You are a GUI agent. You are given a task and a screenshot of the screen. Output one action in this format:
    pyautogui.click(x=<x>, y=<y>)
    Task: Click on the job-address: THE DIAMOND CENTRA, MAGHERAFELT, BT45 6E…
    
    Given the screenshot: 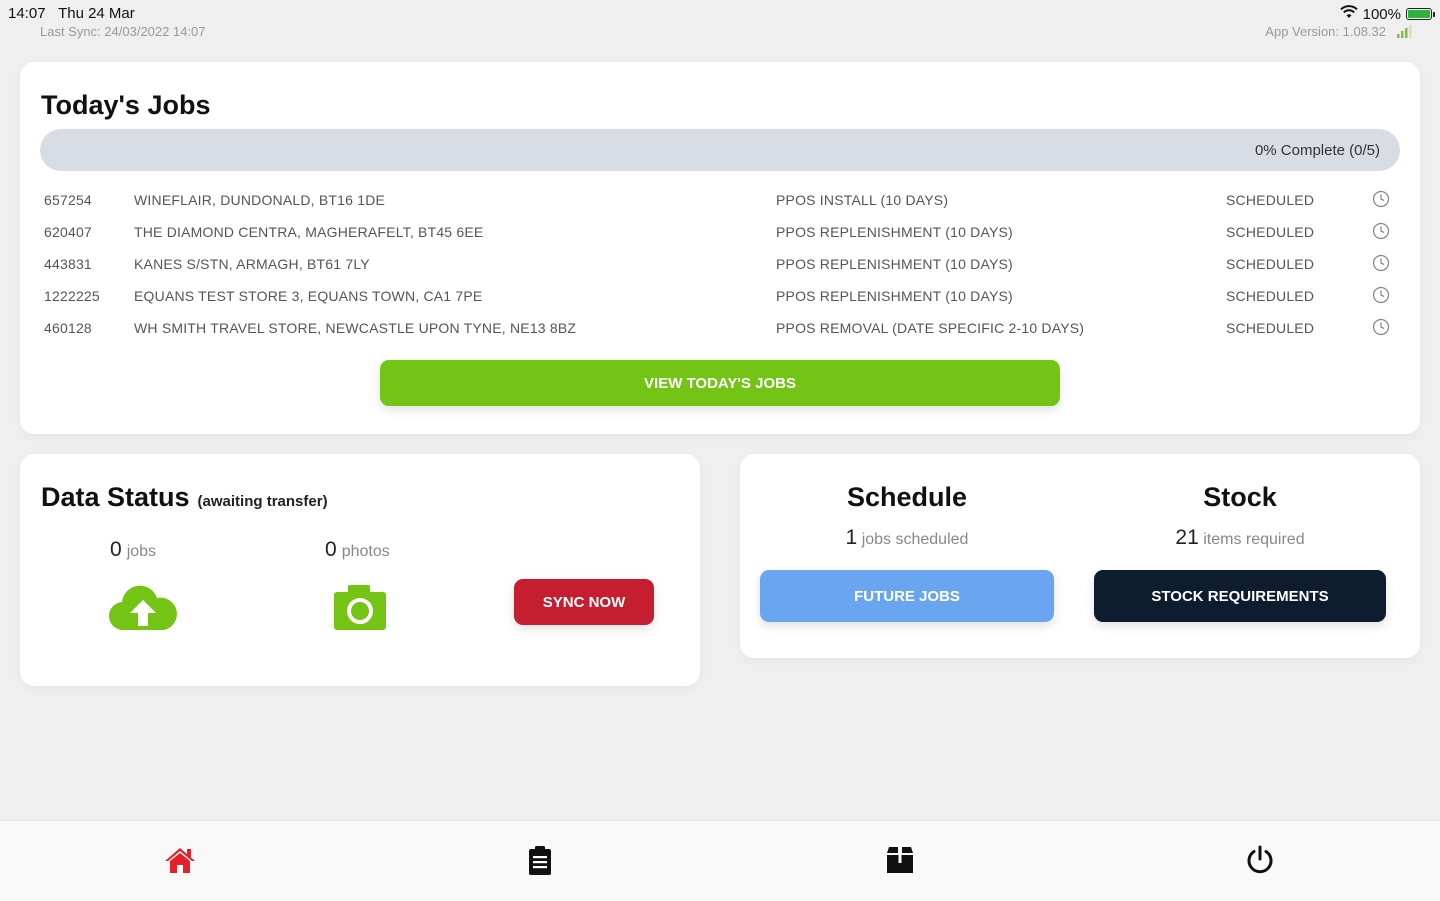 What is the action you would take?
    pyautogui.click(x=309, y=232)
    